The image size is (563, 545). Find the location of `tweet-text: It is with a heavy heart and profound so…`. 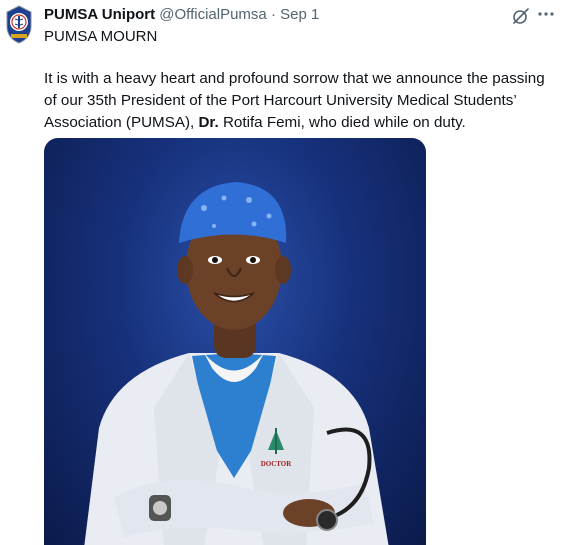

tweet-text: It is with a heavy heart and profound so… is located at coordinates (299, 101).